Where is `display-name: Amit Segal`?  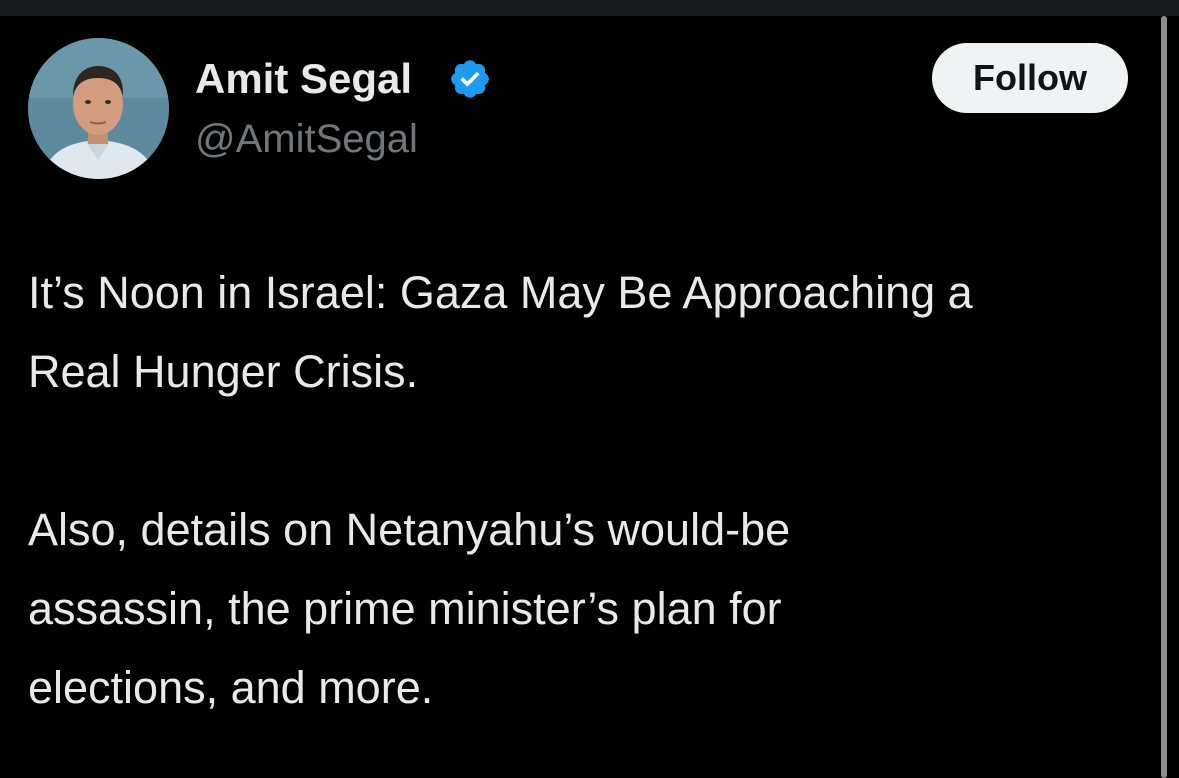
display-name: Amit Segal is located at coordinates (303, 79).